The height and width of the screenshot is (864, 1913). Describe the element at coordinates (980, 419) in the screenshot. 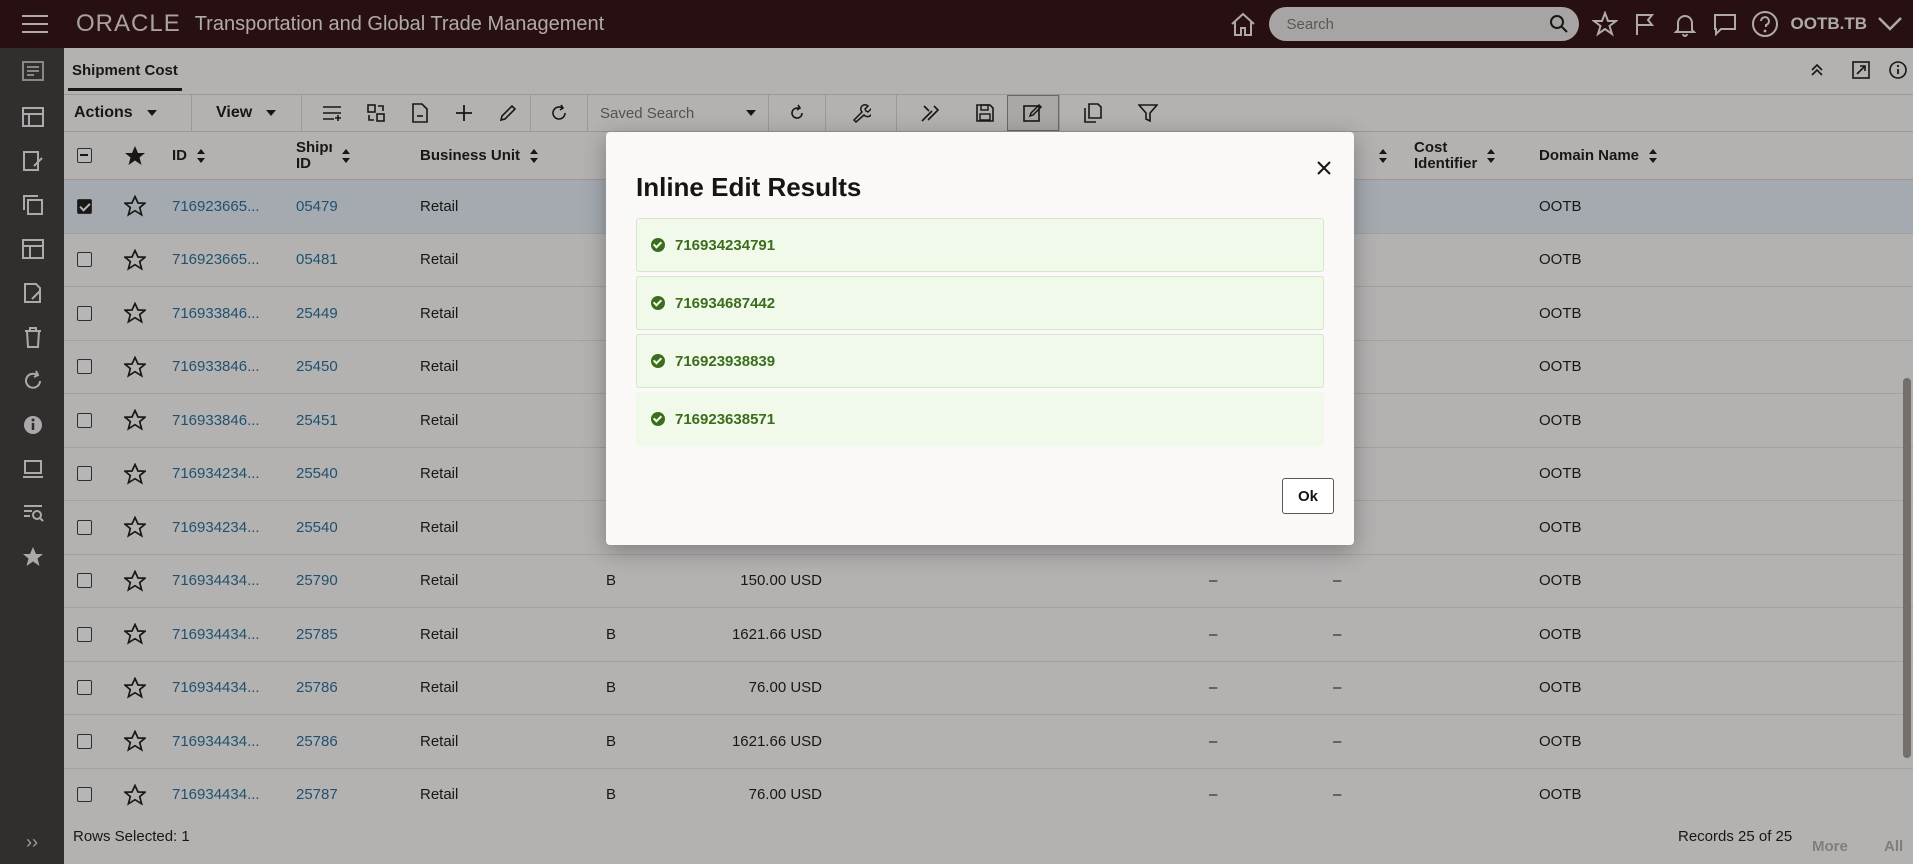

I see `result-item: 716923638571` at that location.